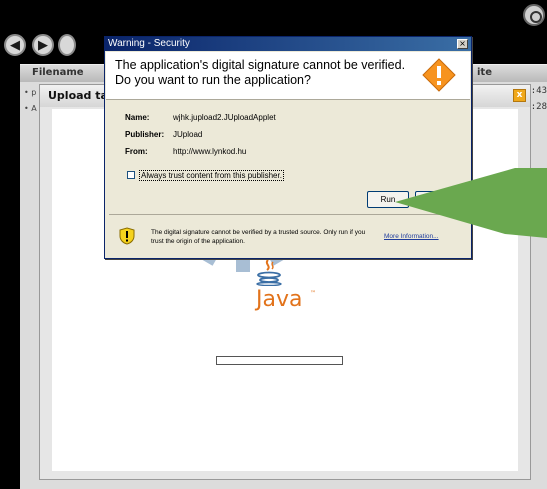 This screenshot has height=489, width=547. Describe the element at coordinates (313, 293) in the screenshot. I see `java-trademark: ™` at that location.